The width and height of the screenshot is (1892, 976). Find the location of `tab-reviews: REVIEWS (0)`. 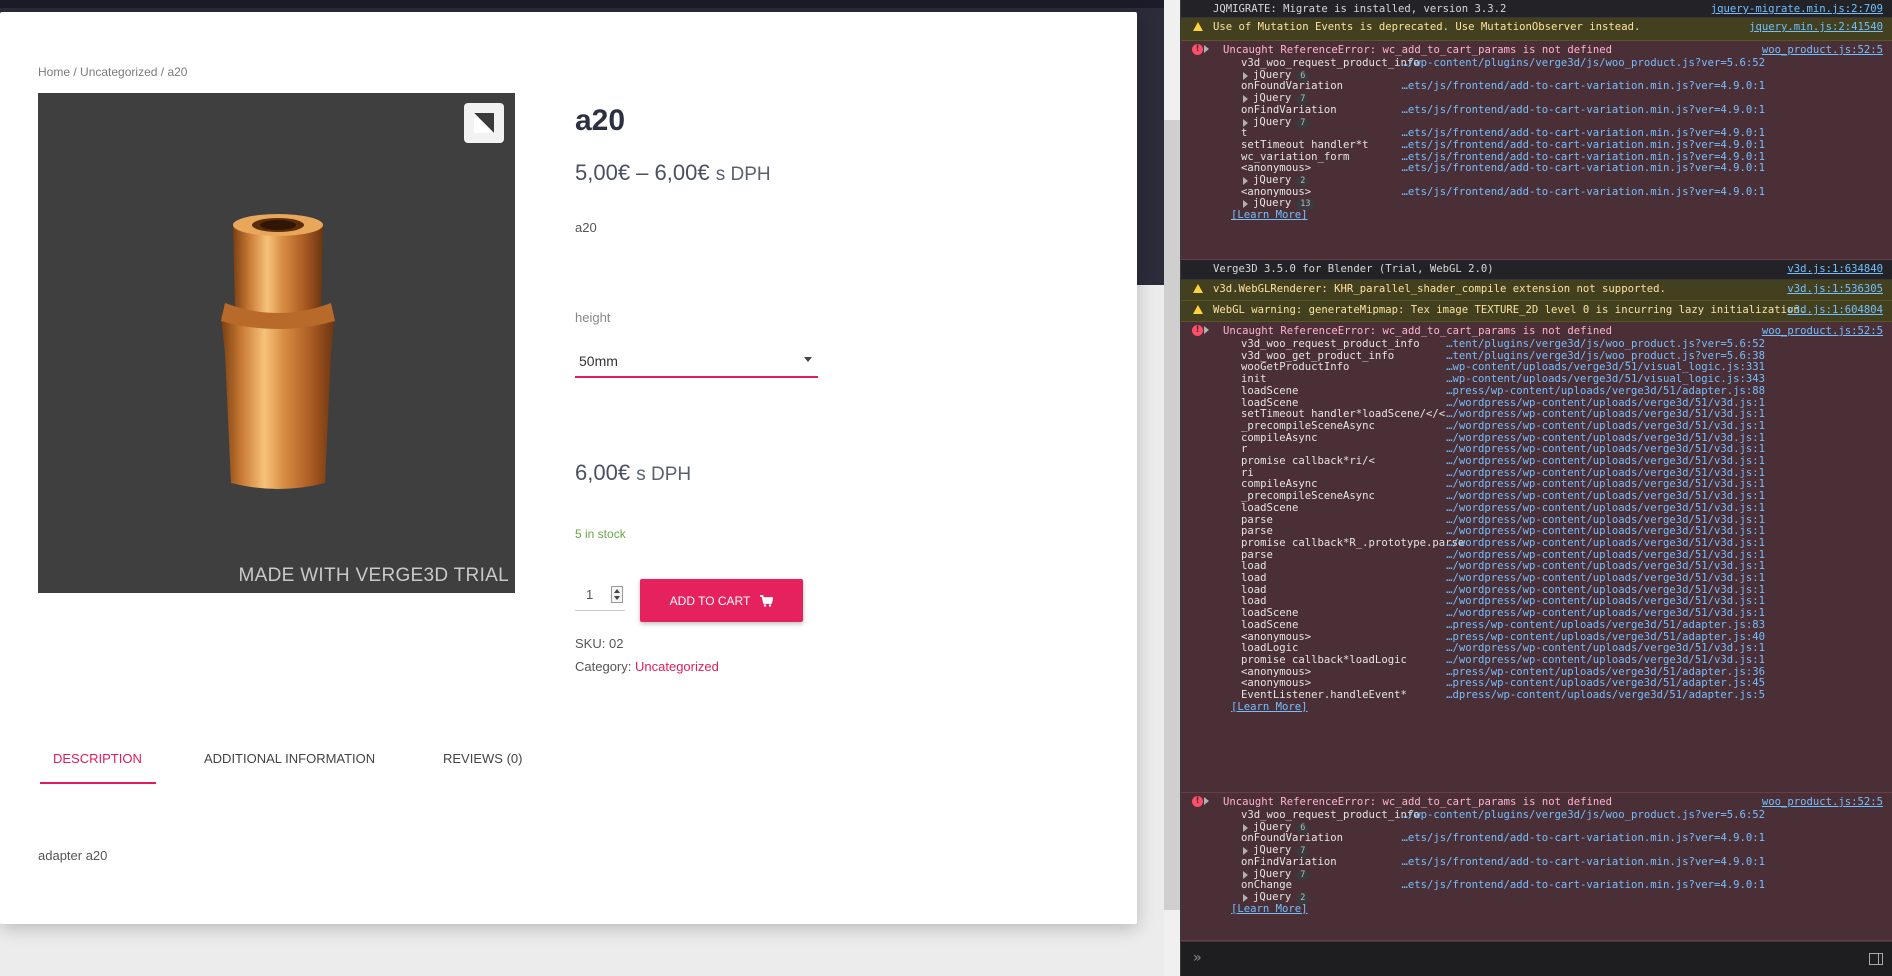

tab-reviews: REVIEWS (0) is located at coordinates (482, 758).